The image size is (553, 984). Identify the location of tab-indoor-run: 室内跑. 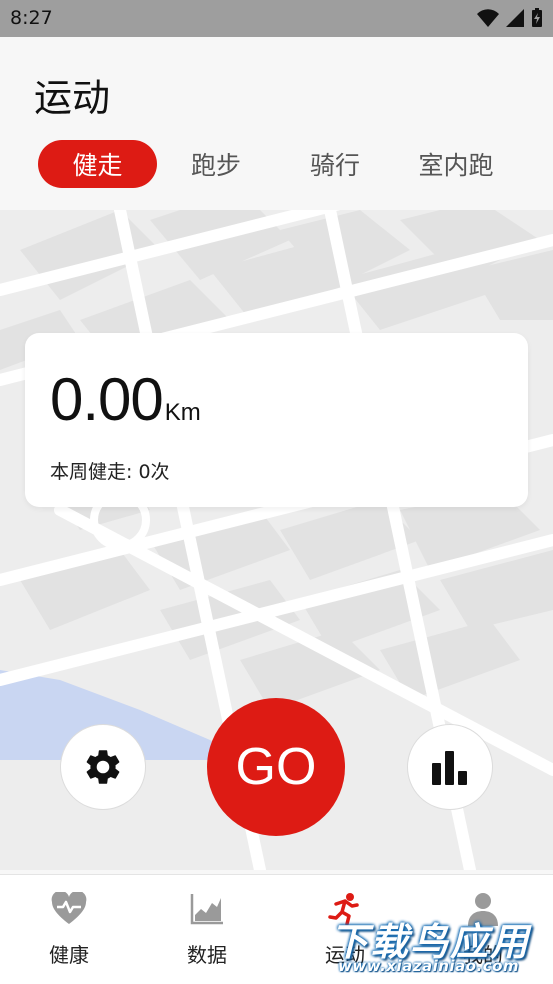
(456, 164).